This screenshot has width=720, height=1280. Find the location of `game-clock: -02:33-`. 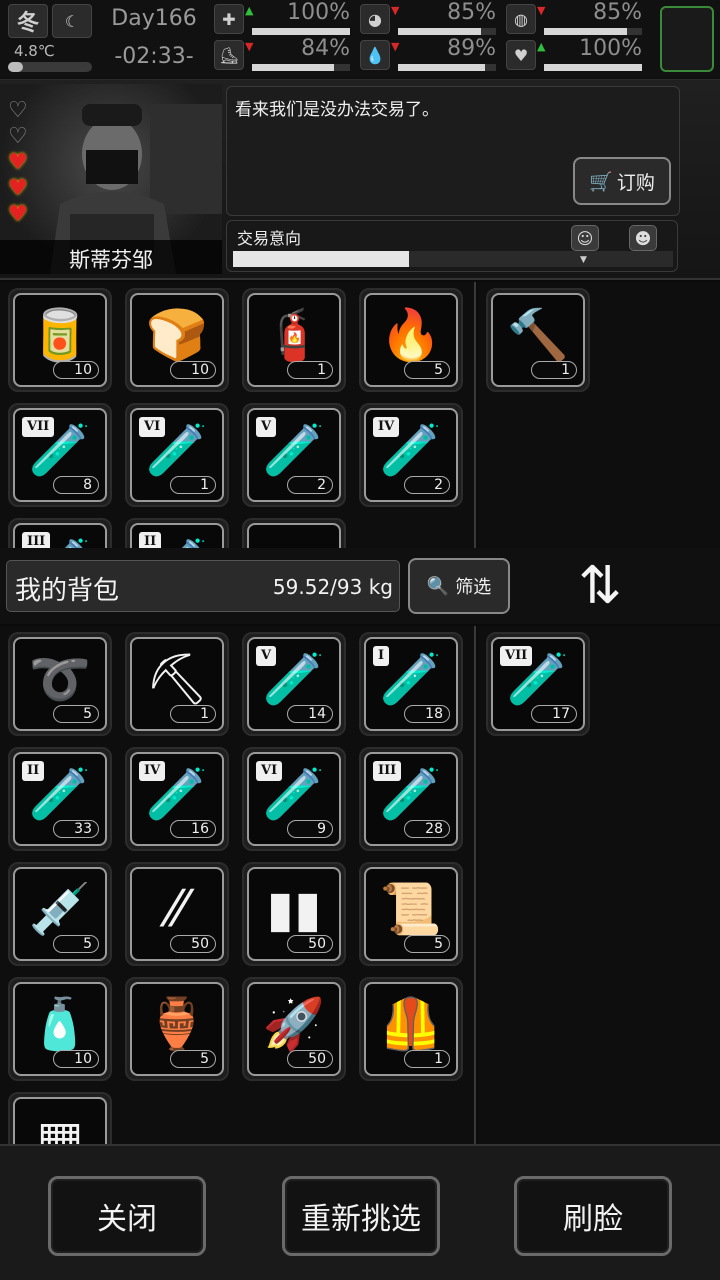

game-clock: -02:33- is located at coordinates (154, 56).